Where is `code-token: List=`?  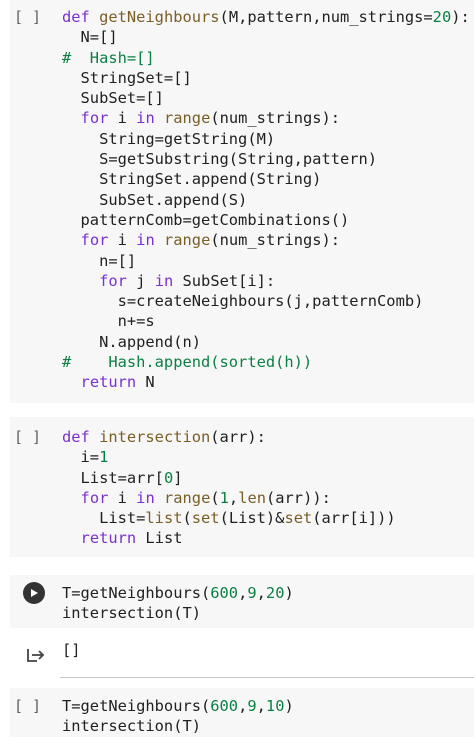 code-token: List= is located at coordinates (104, 518).